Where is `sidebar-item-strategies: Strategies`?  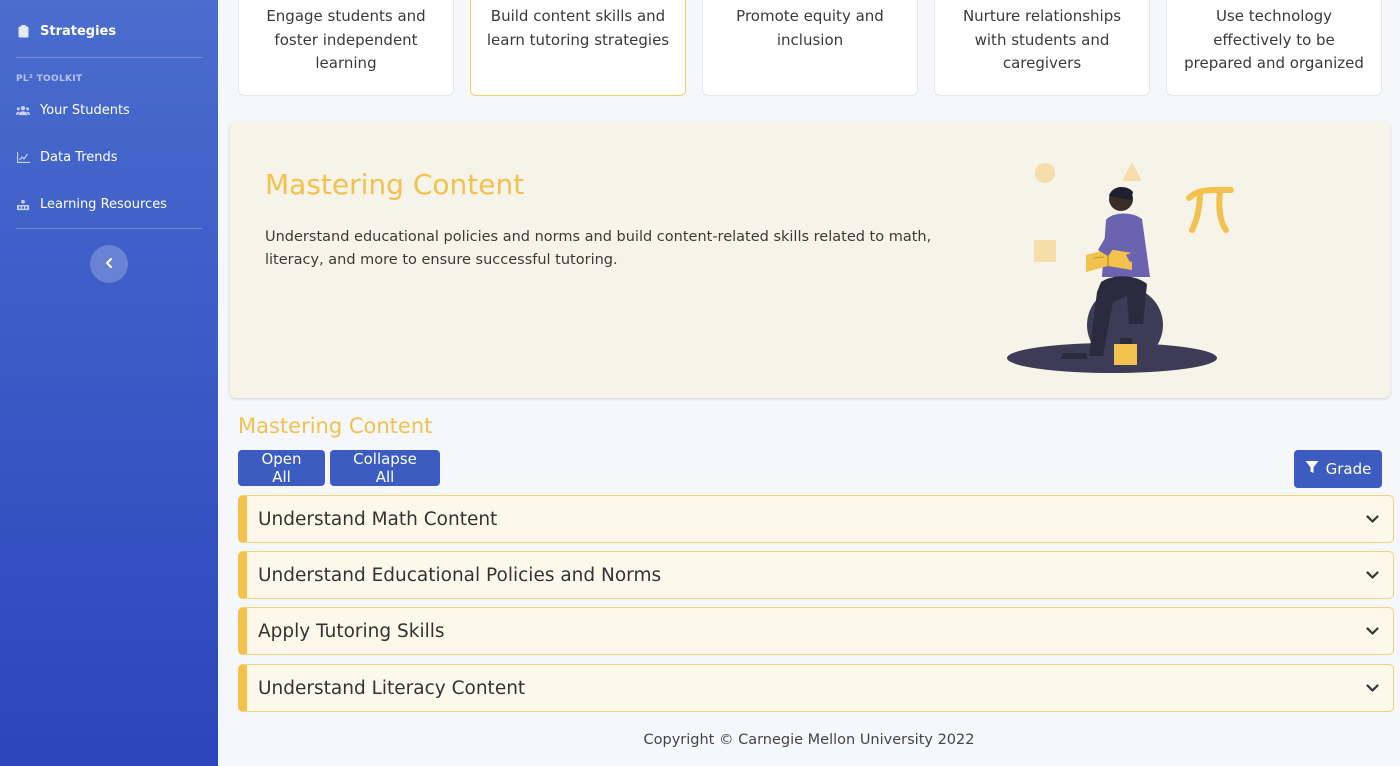 sidebar-item-strategies: Strategies is located at coordinates (66, 31).